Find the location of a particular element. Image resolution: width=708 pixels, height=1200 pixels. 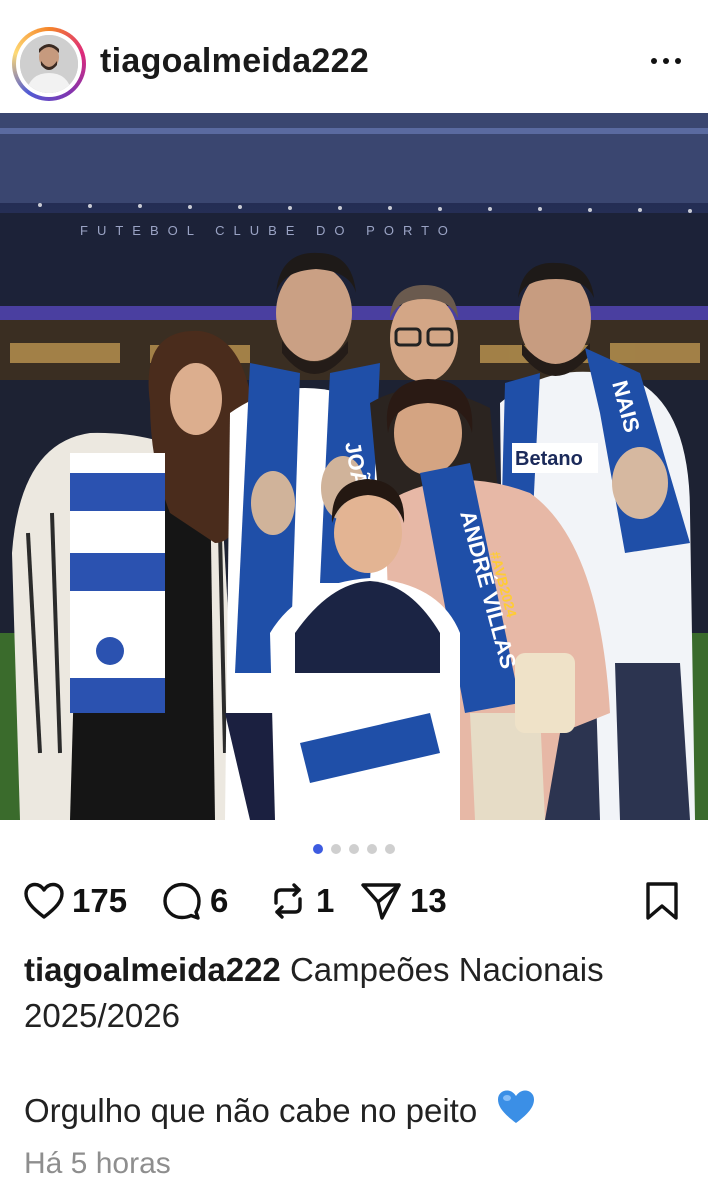

repost-count: 1 is located at coordinates (325, 900).